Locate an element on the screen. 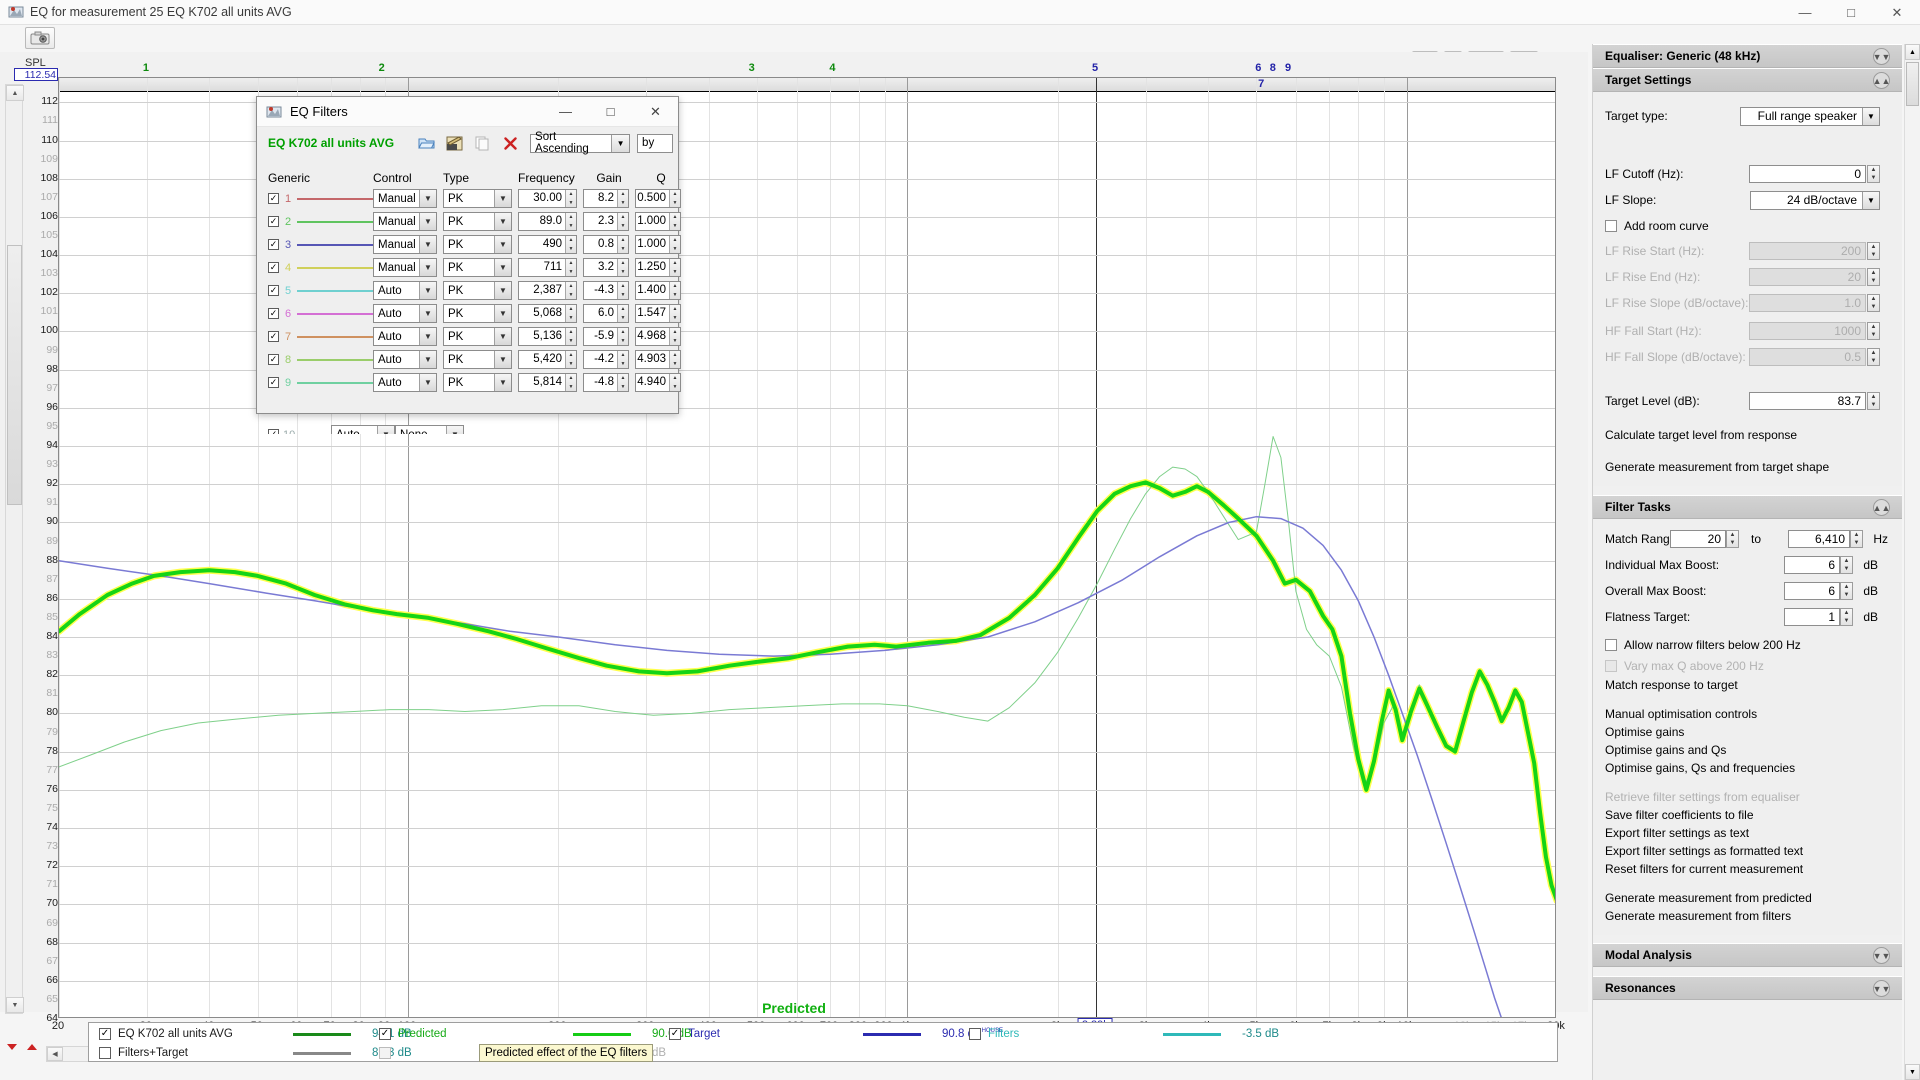 Image resolution: width=1920 pixels, height=1080 pixels. generate-measurement-from-target-link: Generate measurement from target shape is located at coordinates (1747, 467).